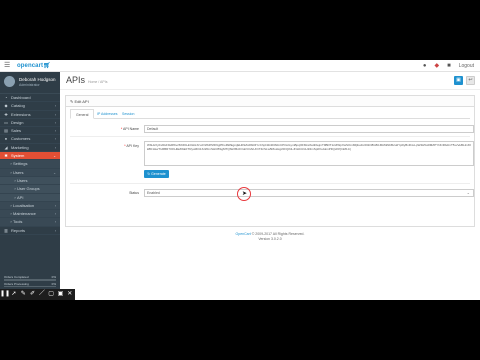  What do you see at coordinates (240, 66) in the screenshot?
I see `top-header: ☰ opencart🛒︎ ● ◆ ■ Logout` at bounding box center [240, 66].